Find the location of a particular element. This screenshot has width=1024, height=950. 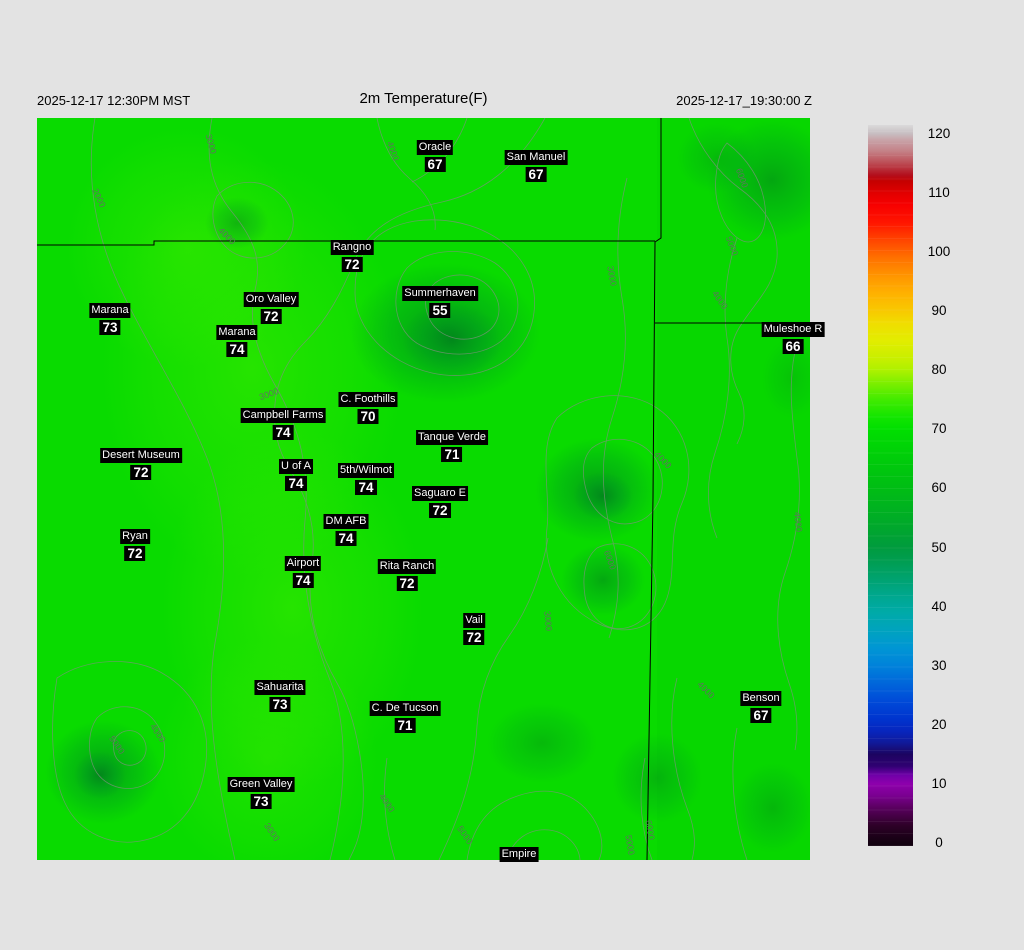

station: Oro Valley 72 is located at coordinates (271, 307).